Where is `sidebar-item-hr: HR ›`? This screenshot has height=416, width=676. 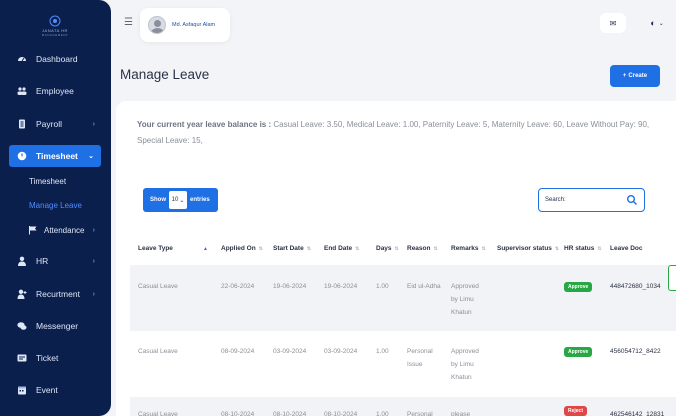 sidebar-item-hr: HR › is located at coordinates (55, 261).